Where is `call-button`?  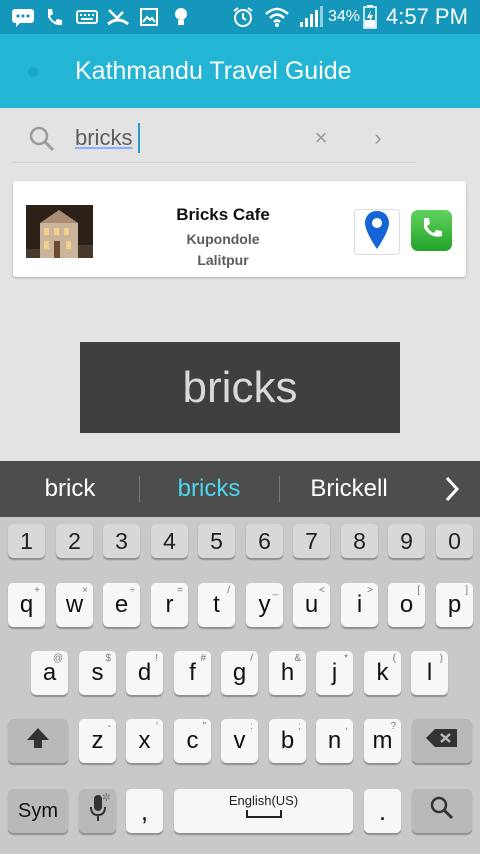
call-button is located at coordinates (431, 230).